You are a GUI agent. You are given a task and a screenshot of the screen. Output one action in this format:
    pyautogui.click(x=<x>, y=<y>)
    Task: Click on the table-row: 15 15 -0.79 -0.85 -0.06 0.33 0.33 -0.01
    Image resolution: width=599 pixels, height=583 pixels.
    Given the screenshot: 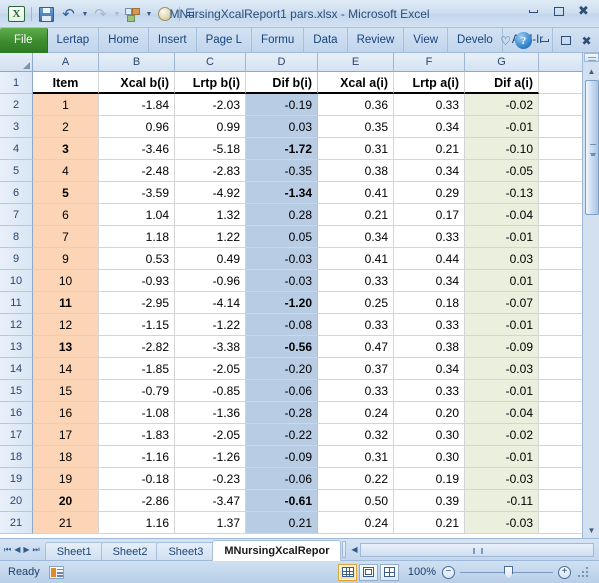 What is the action you would take?
    pyautogui.click(x=291, y=391)
    